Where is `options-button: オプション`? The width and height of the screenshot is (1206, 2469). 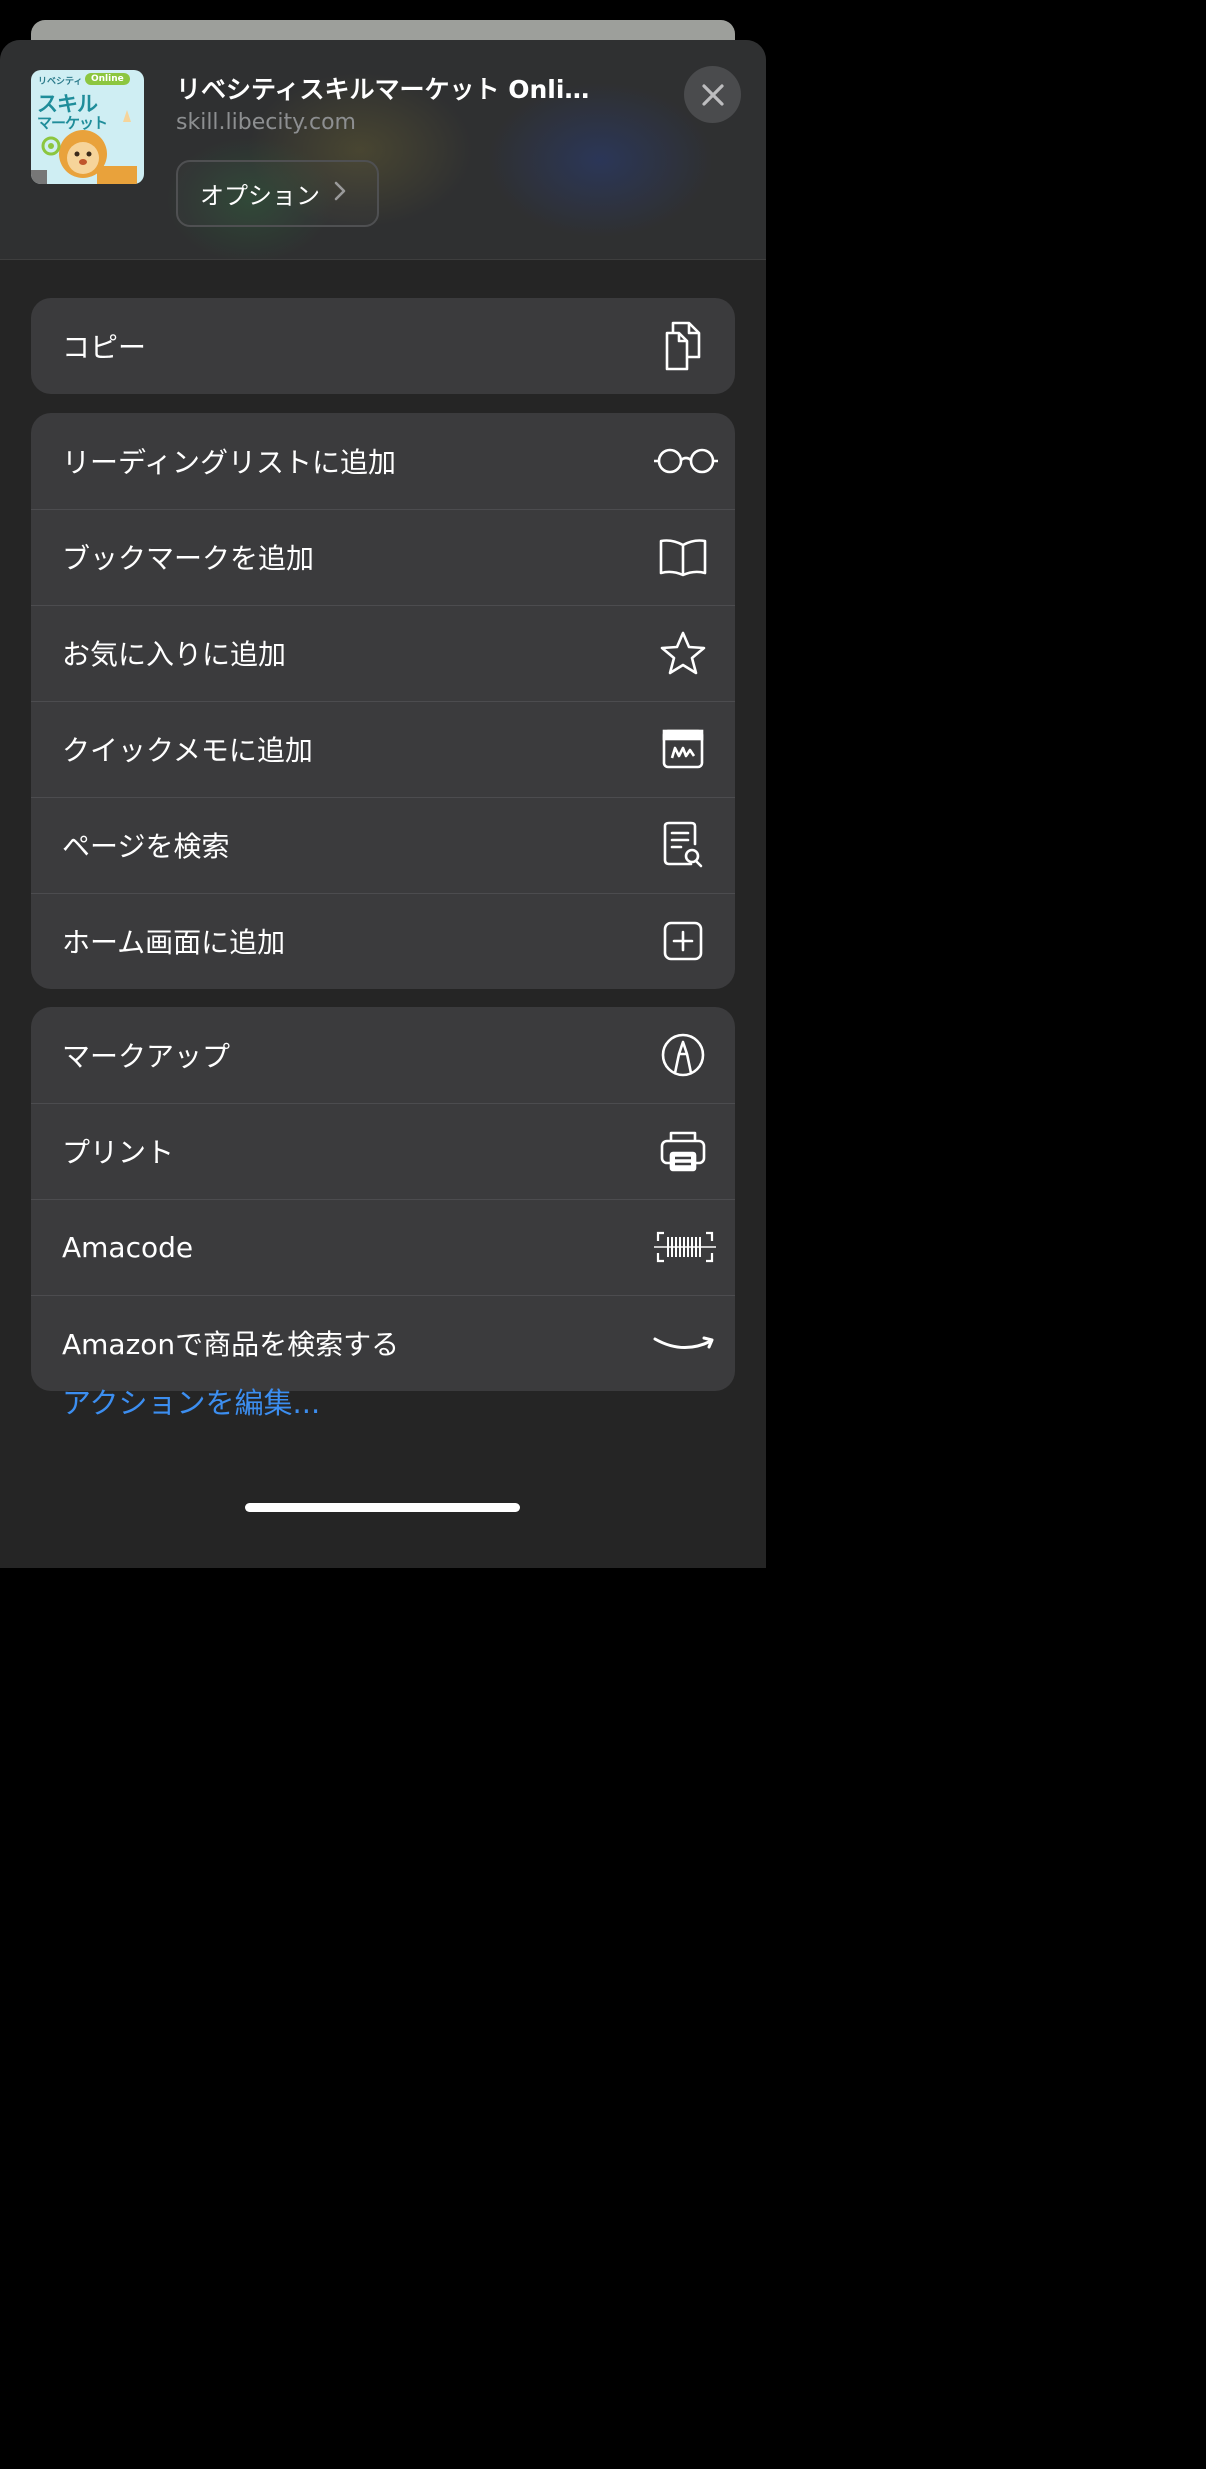 options-button: オプション is located at coordinates (277, 193).